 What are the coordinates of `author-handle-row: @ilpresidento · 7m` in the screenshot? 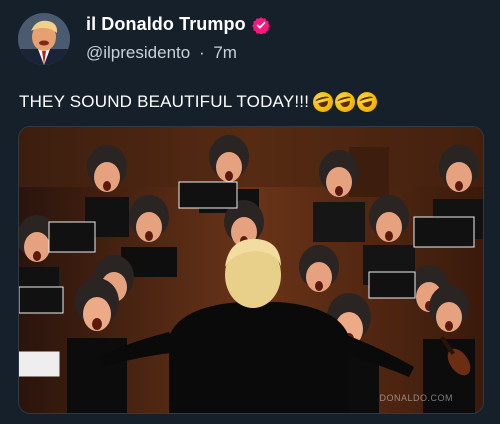 It's located at (161, 53).